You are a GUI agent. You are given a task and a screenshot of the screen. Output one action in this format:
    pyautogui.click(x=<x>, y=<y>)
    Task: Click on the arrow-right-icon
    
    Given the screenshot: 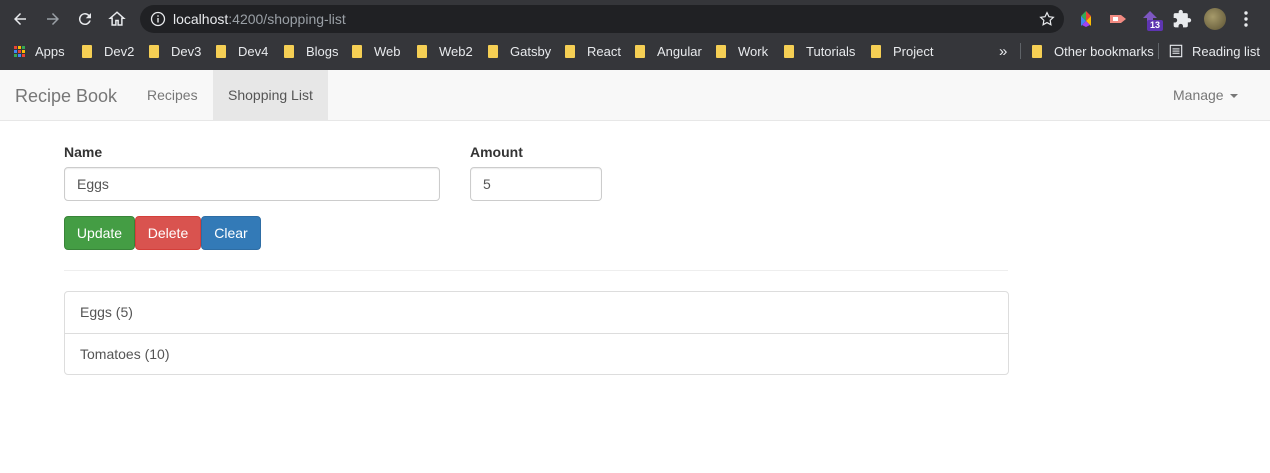 What is the action you would take?
    pyautogui.click(x=53, y=19)
    